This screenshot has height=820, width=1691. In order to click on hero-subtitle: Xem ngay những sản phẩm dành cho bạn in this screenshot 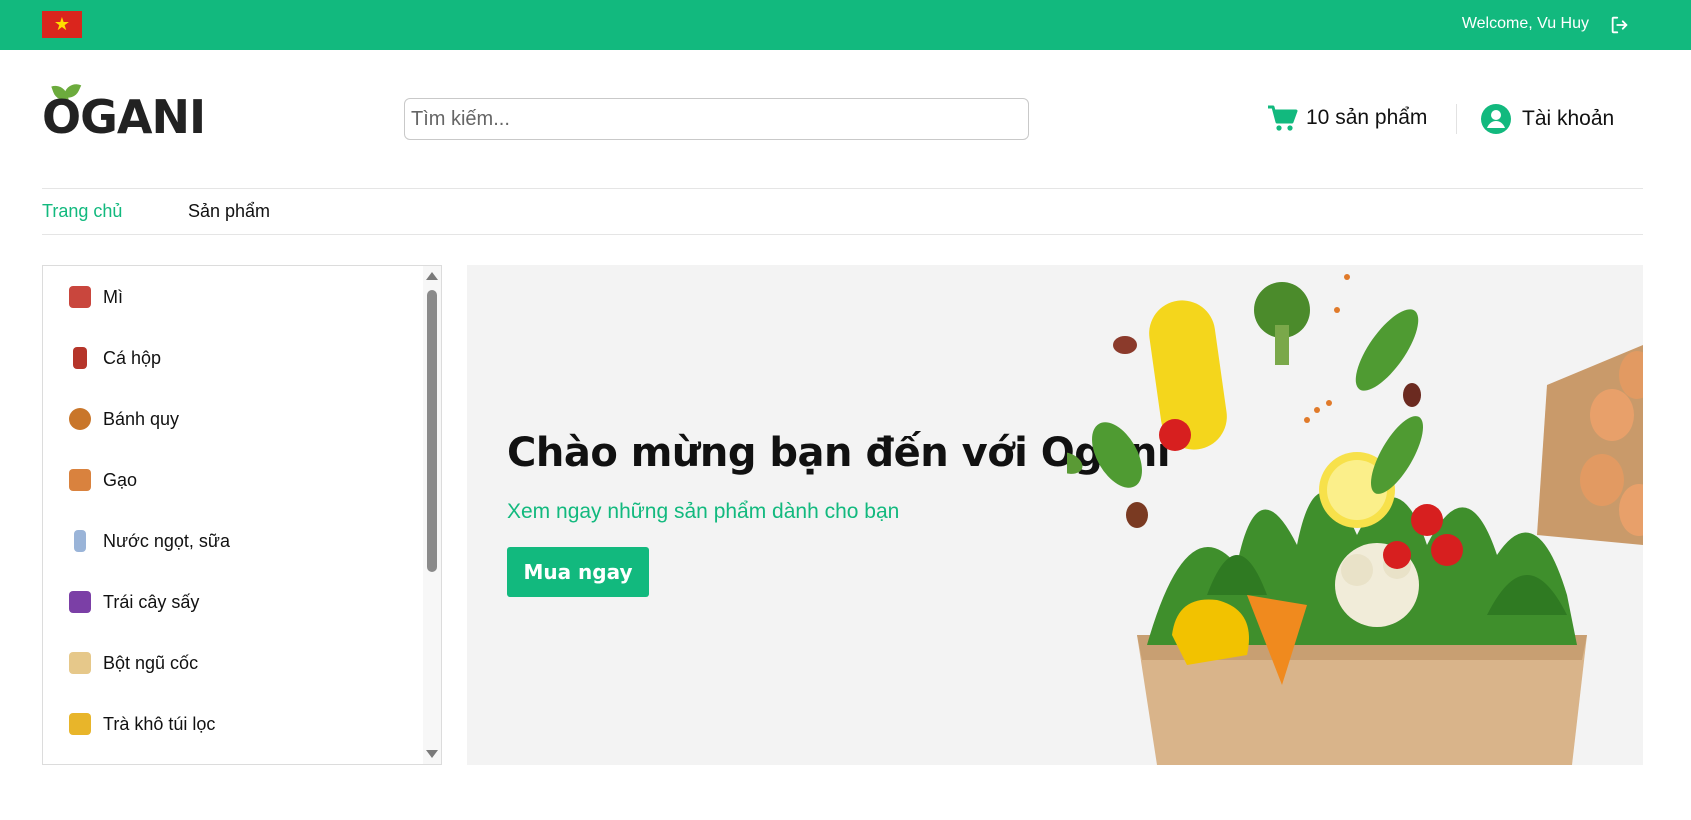, I will do `click(703, 511)`.